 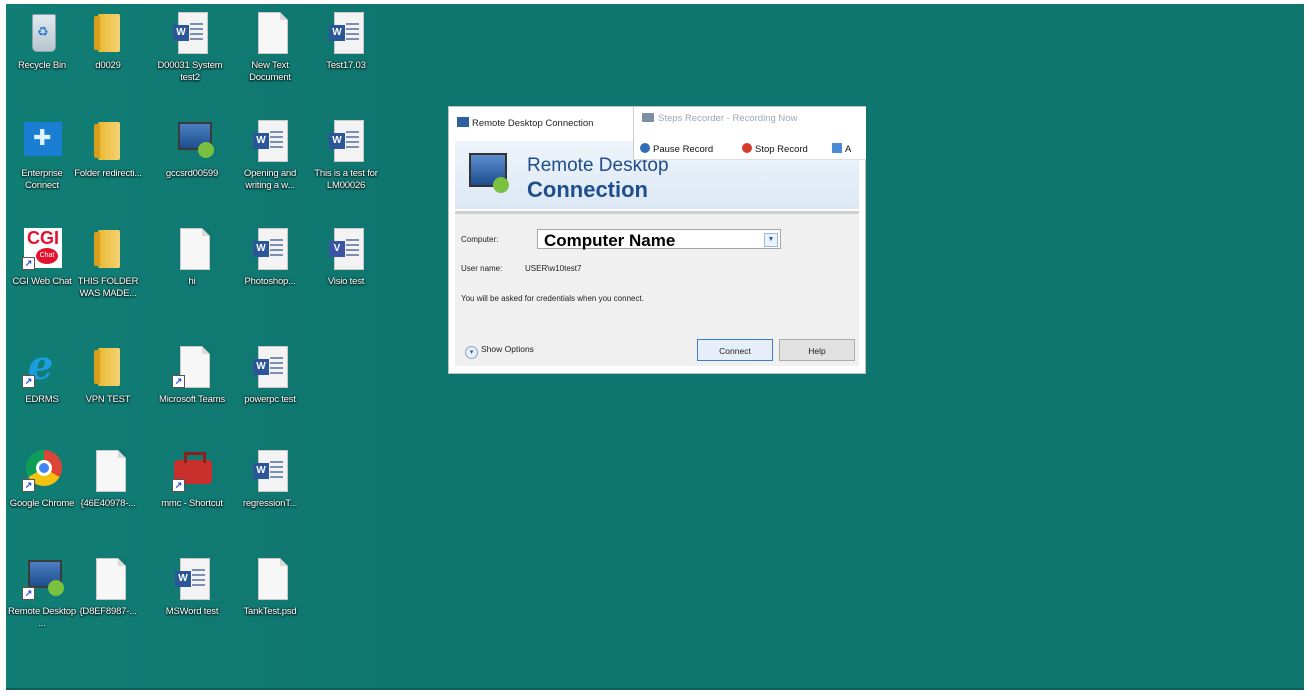 I want to click on icon-label: Test17.03, so click(x=346, y=65).